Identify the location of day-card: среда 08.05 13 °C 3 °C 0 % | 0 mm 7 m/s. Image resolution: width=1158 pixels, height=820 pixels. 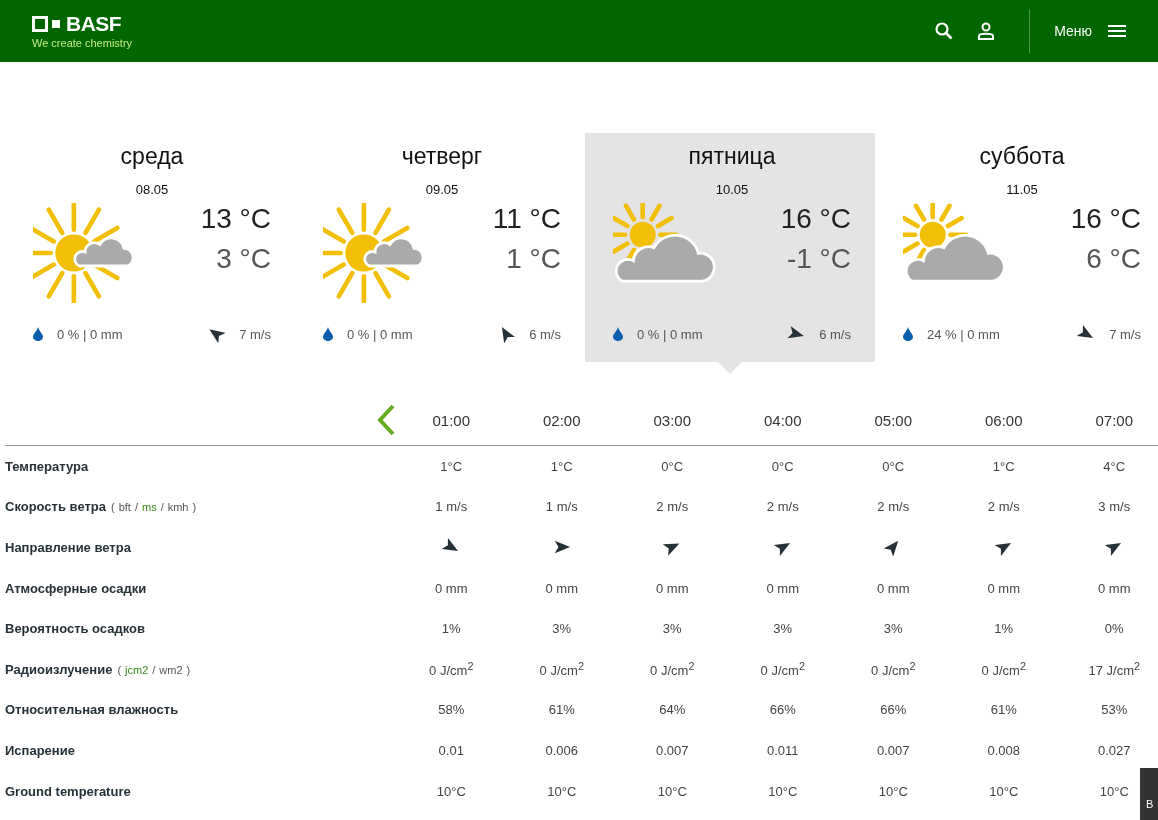
(150, 247).